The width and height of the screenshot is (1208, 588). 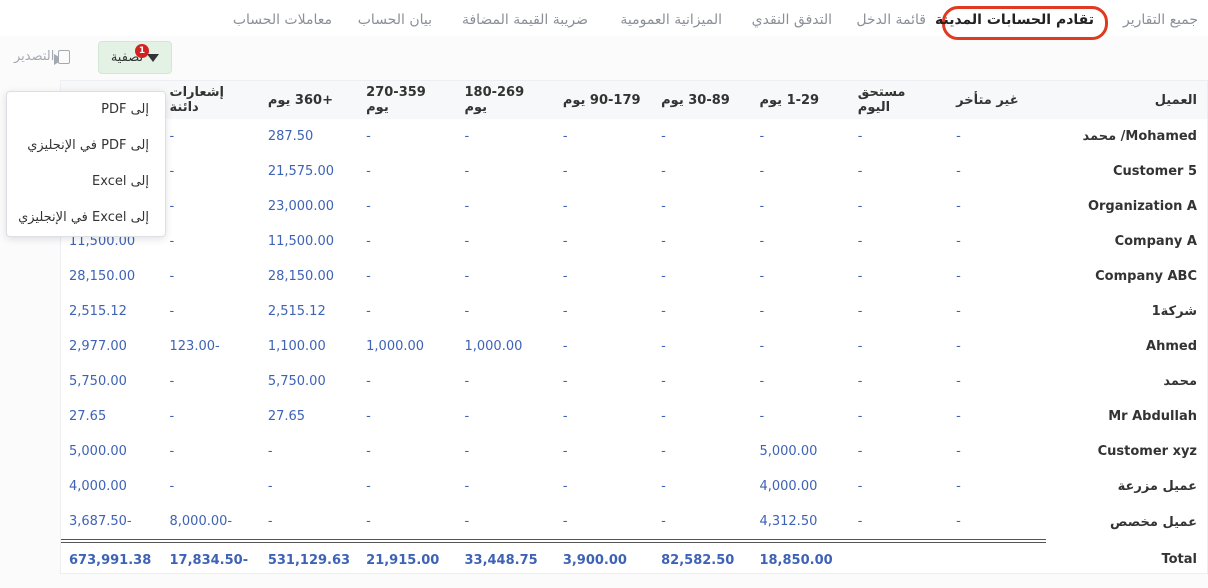 What do you see at coordinates (634, 311) in the screenshot?
I see `table-row: شركة1- - - - - - -2,515.12-2,515.12` at bounding box center [634, 311].